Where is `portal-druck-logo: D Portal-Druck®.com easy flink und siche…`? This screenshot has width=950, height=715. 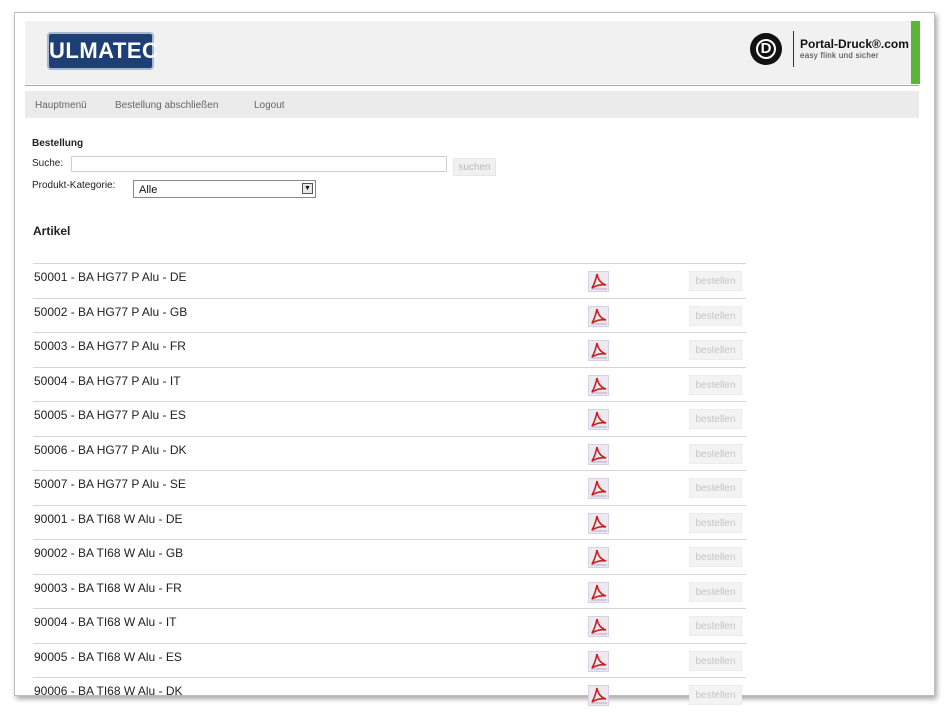 portal-druck-logo: D Portal-Druck®.com easy flink und siche… is located at coordinates (829, 52).